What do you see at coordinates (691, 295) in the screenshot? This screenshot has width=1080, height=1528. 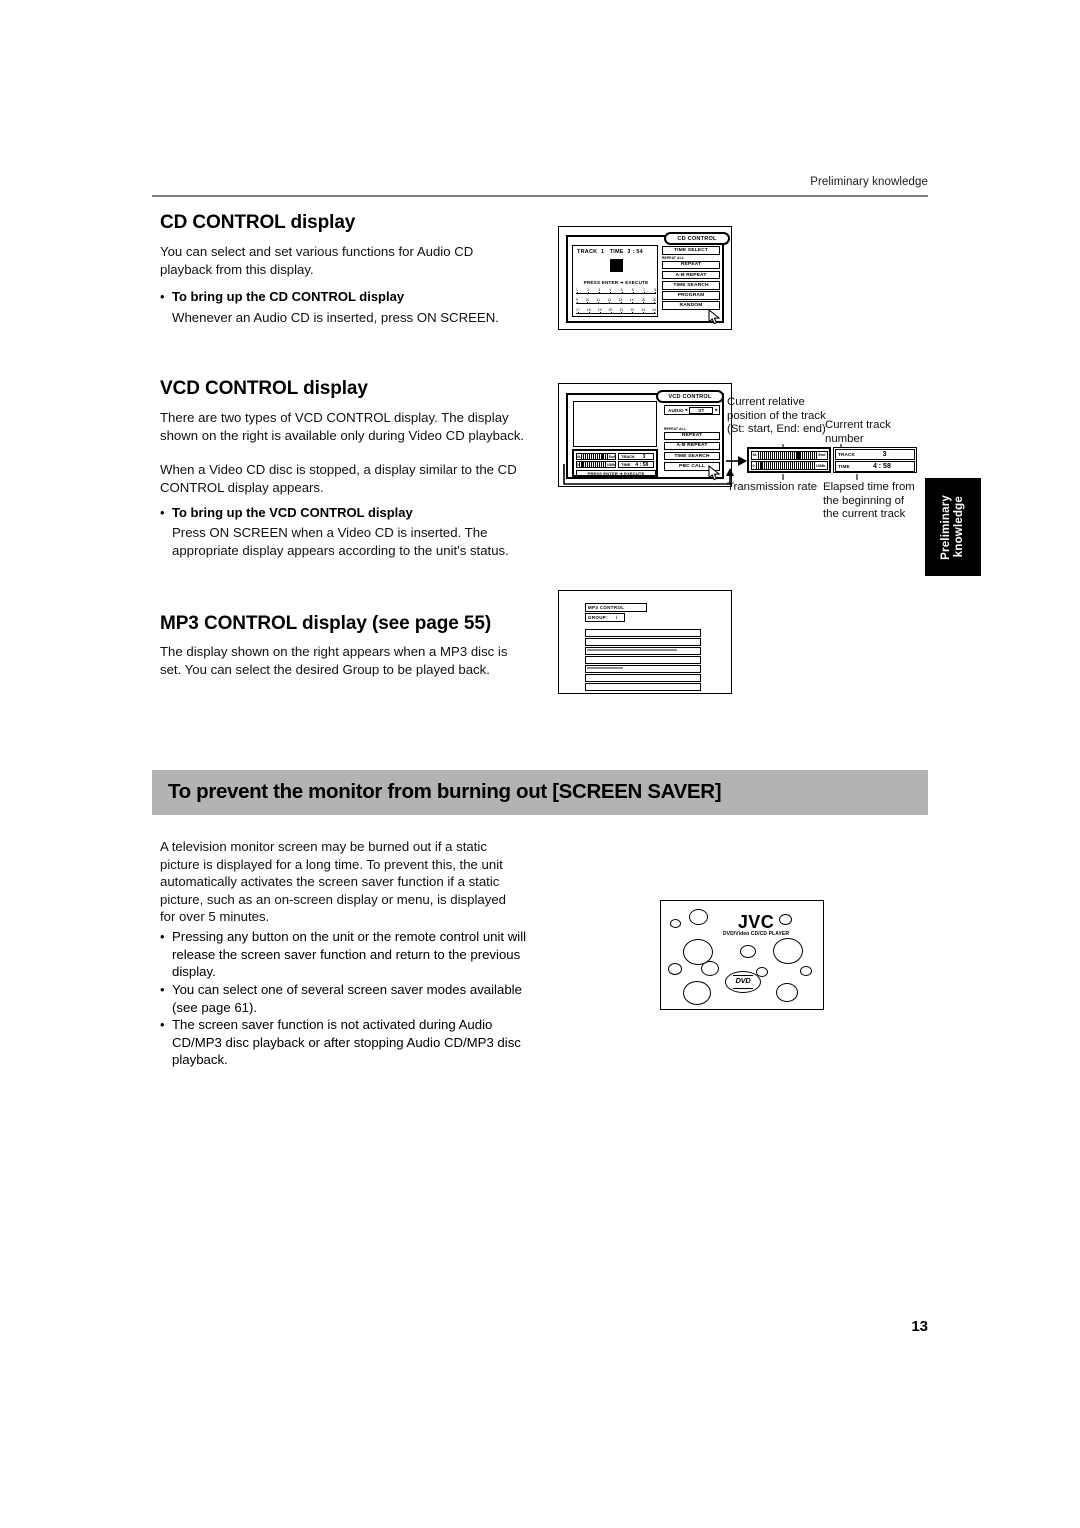 I see `cd-button-program: PROGRAM` at bounding box center [691, 295].